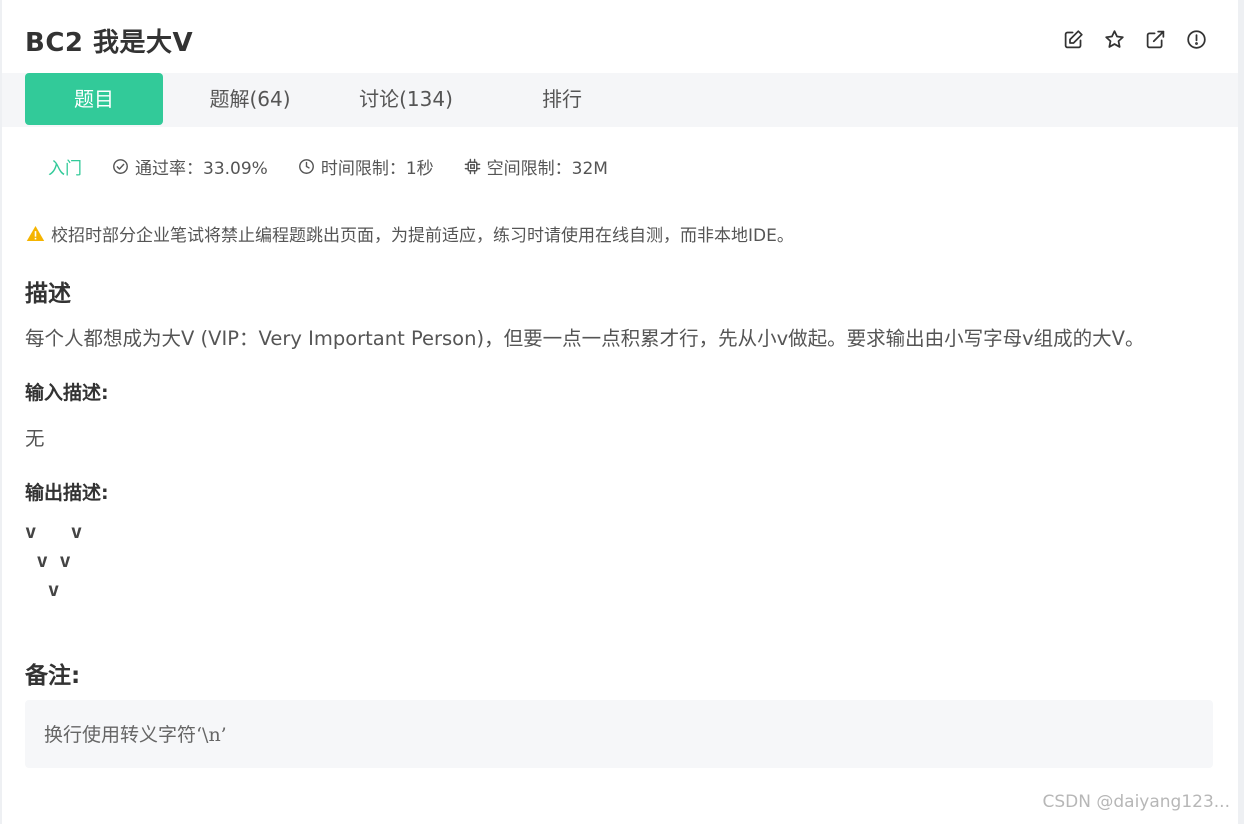 This screenshot has width=1244, height=824. I want to click on memory-limit-text: 空间限制：32M, so click(547, 169).